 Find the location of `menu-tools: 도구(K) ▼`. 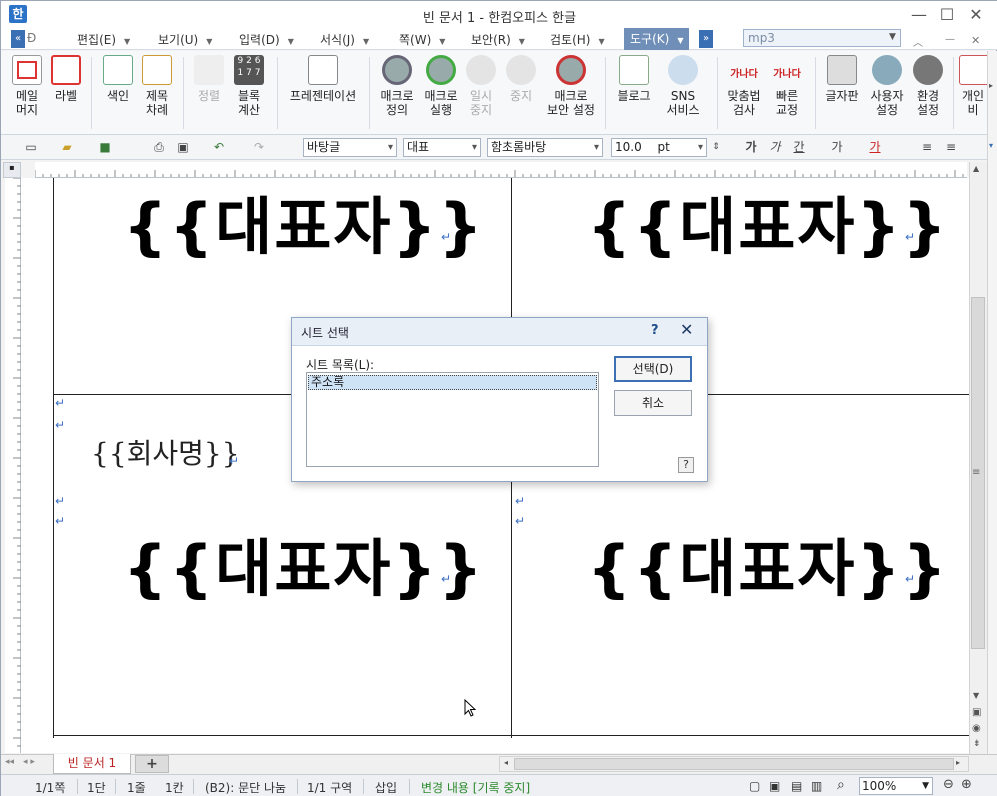

menu-tools: 도구(K) ▼ is located at coordinates (657, 39).